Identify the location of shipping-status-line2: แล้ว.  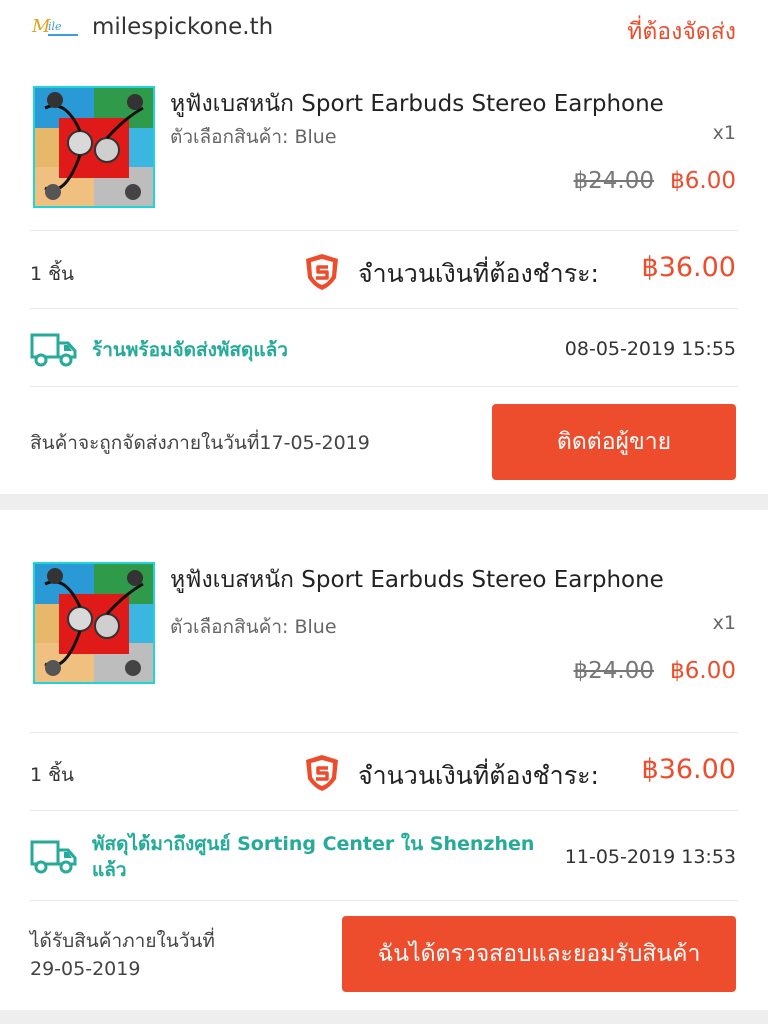
(109, 870).